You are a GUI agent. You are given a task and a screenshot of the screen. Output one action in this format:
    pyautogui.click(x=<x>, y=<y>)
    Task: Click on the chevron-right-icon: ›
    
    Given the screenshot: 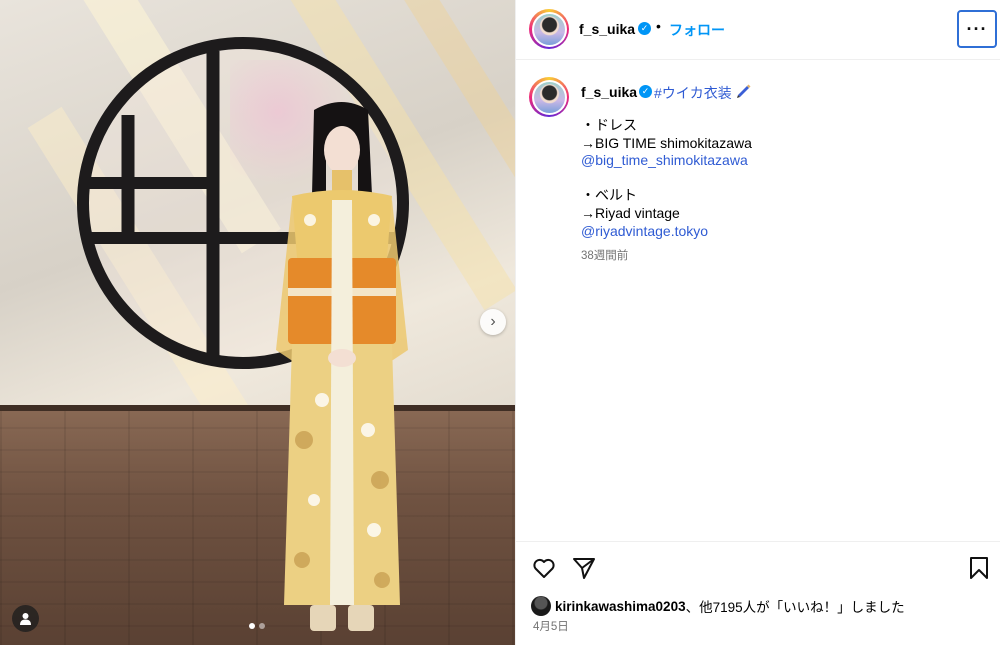 What is the action you would take?
    pyautogui.click(x=493, y=321)
    